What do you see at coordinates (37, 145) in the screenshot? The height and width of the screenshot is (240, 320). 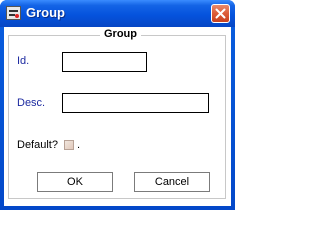 I see `default-label: Default?` at bounding box center [37, 145].